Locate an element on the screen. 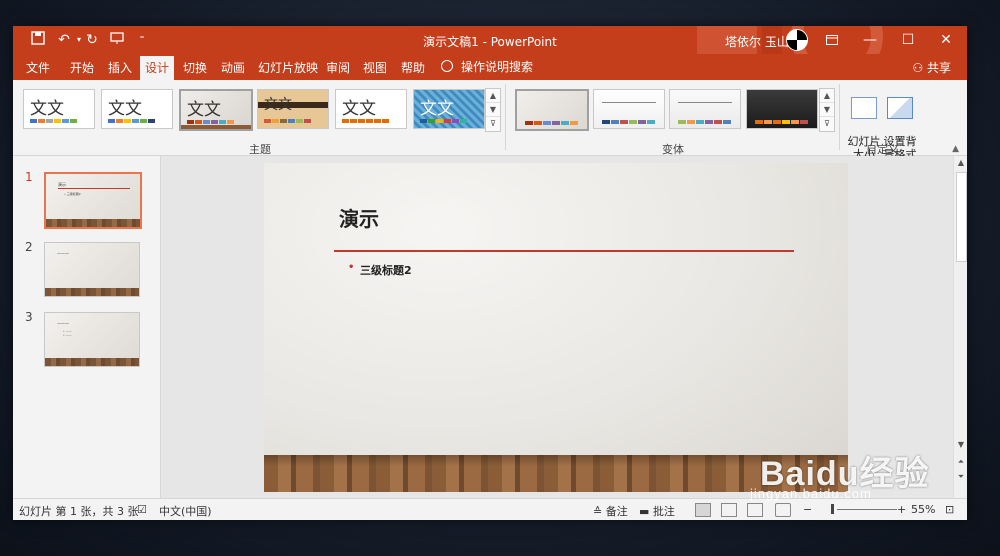 The height and width of the screenshot is (556, 1000). format-background-icon is located at coordinates (900, 108).